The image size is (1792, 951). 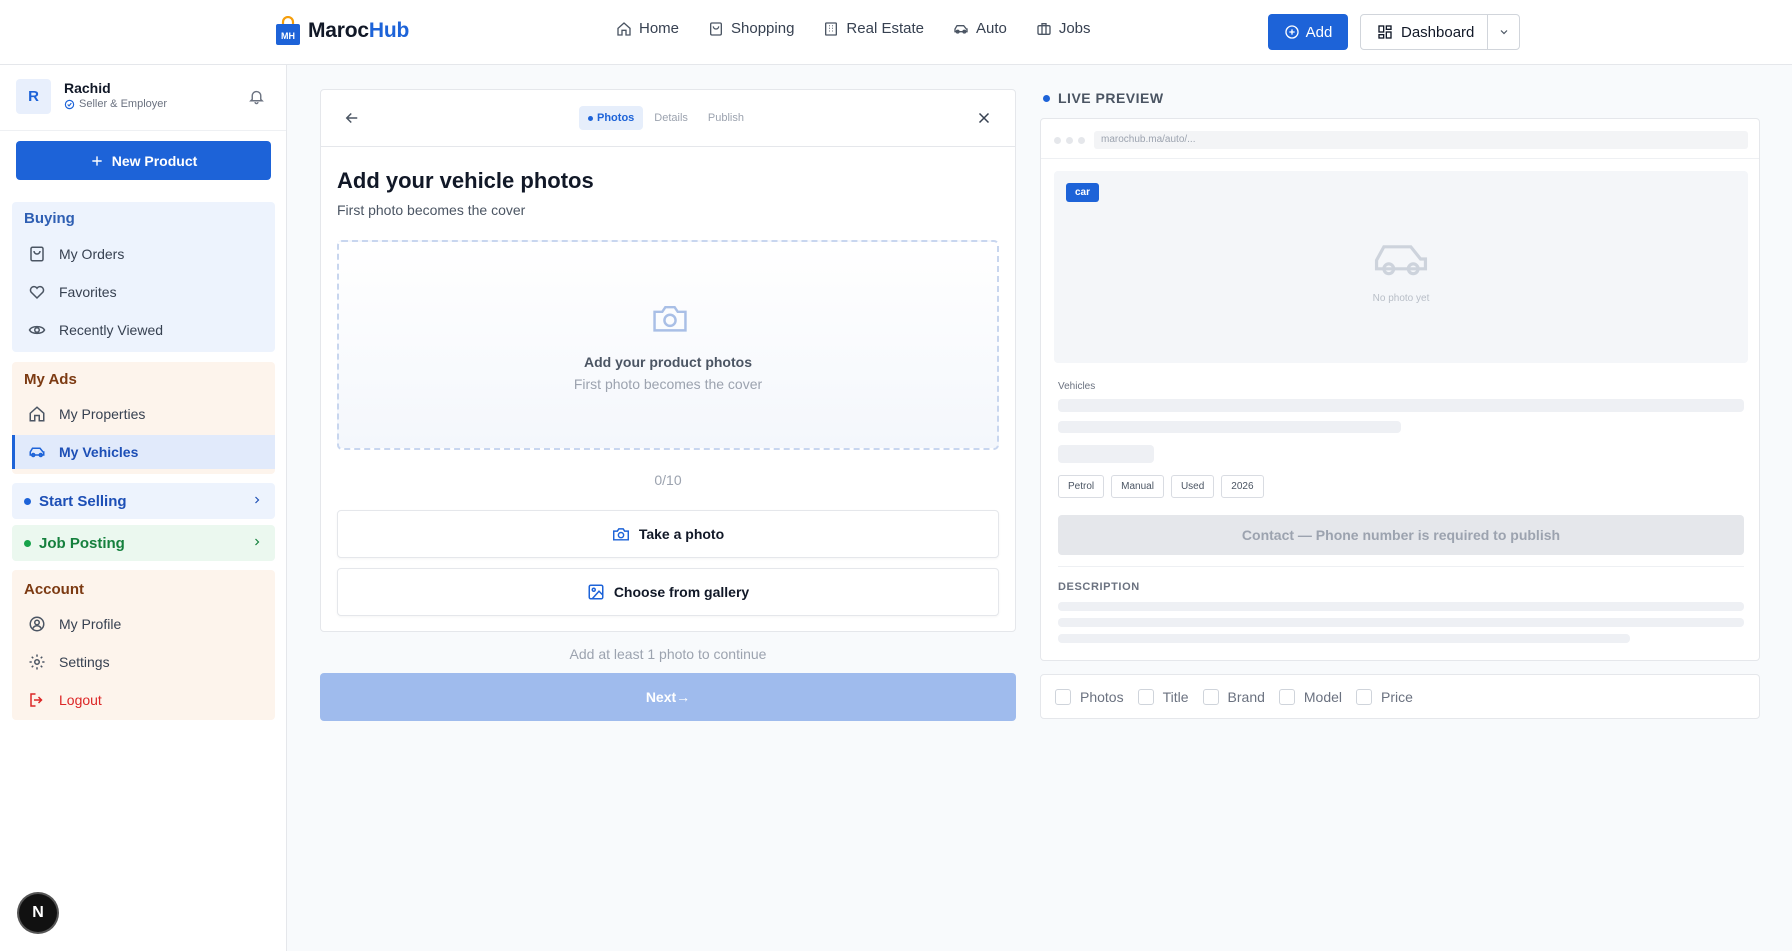 I want to click on arrow-left-icon, so click(x=351, y=118).